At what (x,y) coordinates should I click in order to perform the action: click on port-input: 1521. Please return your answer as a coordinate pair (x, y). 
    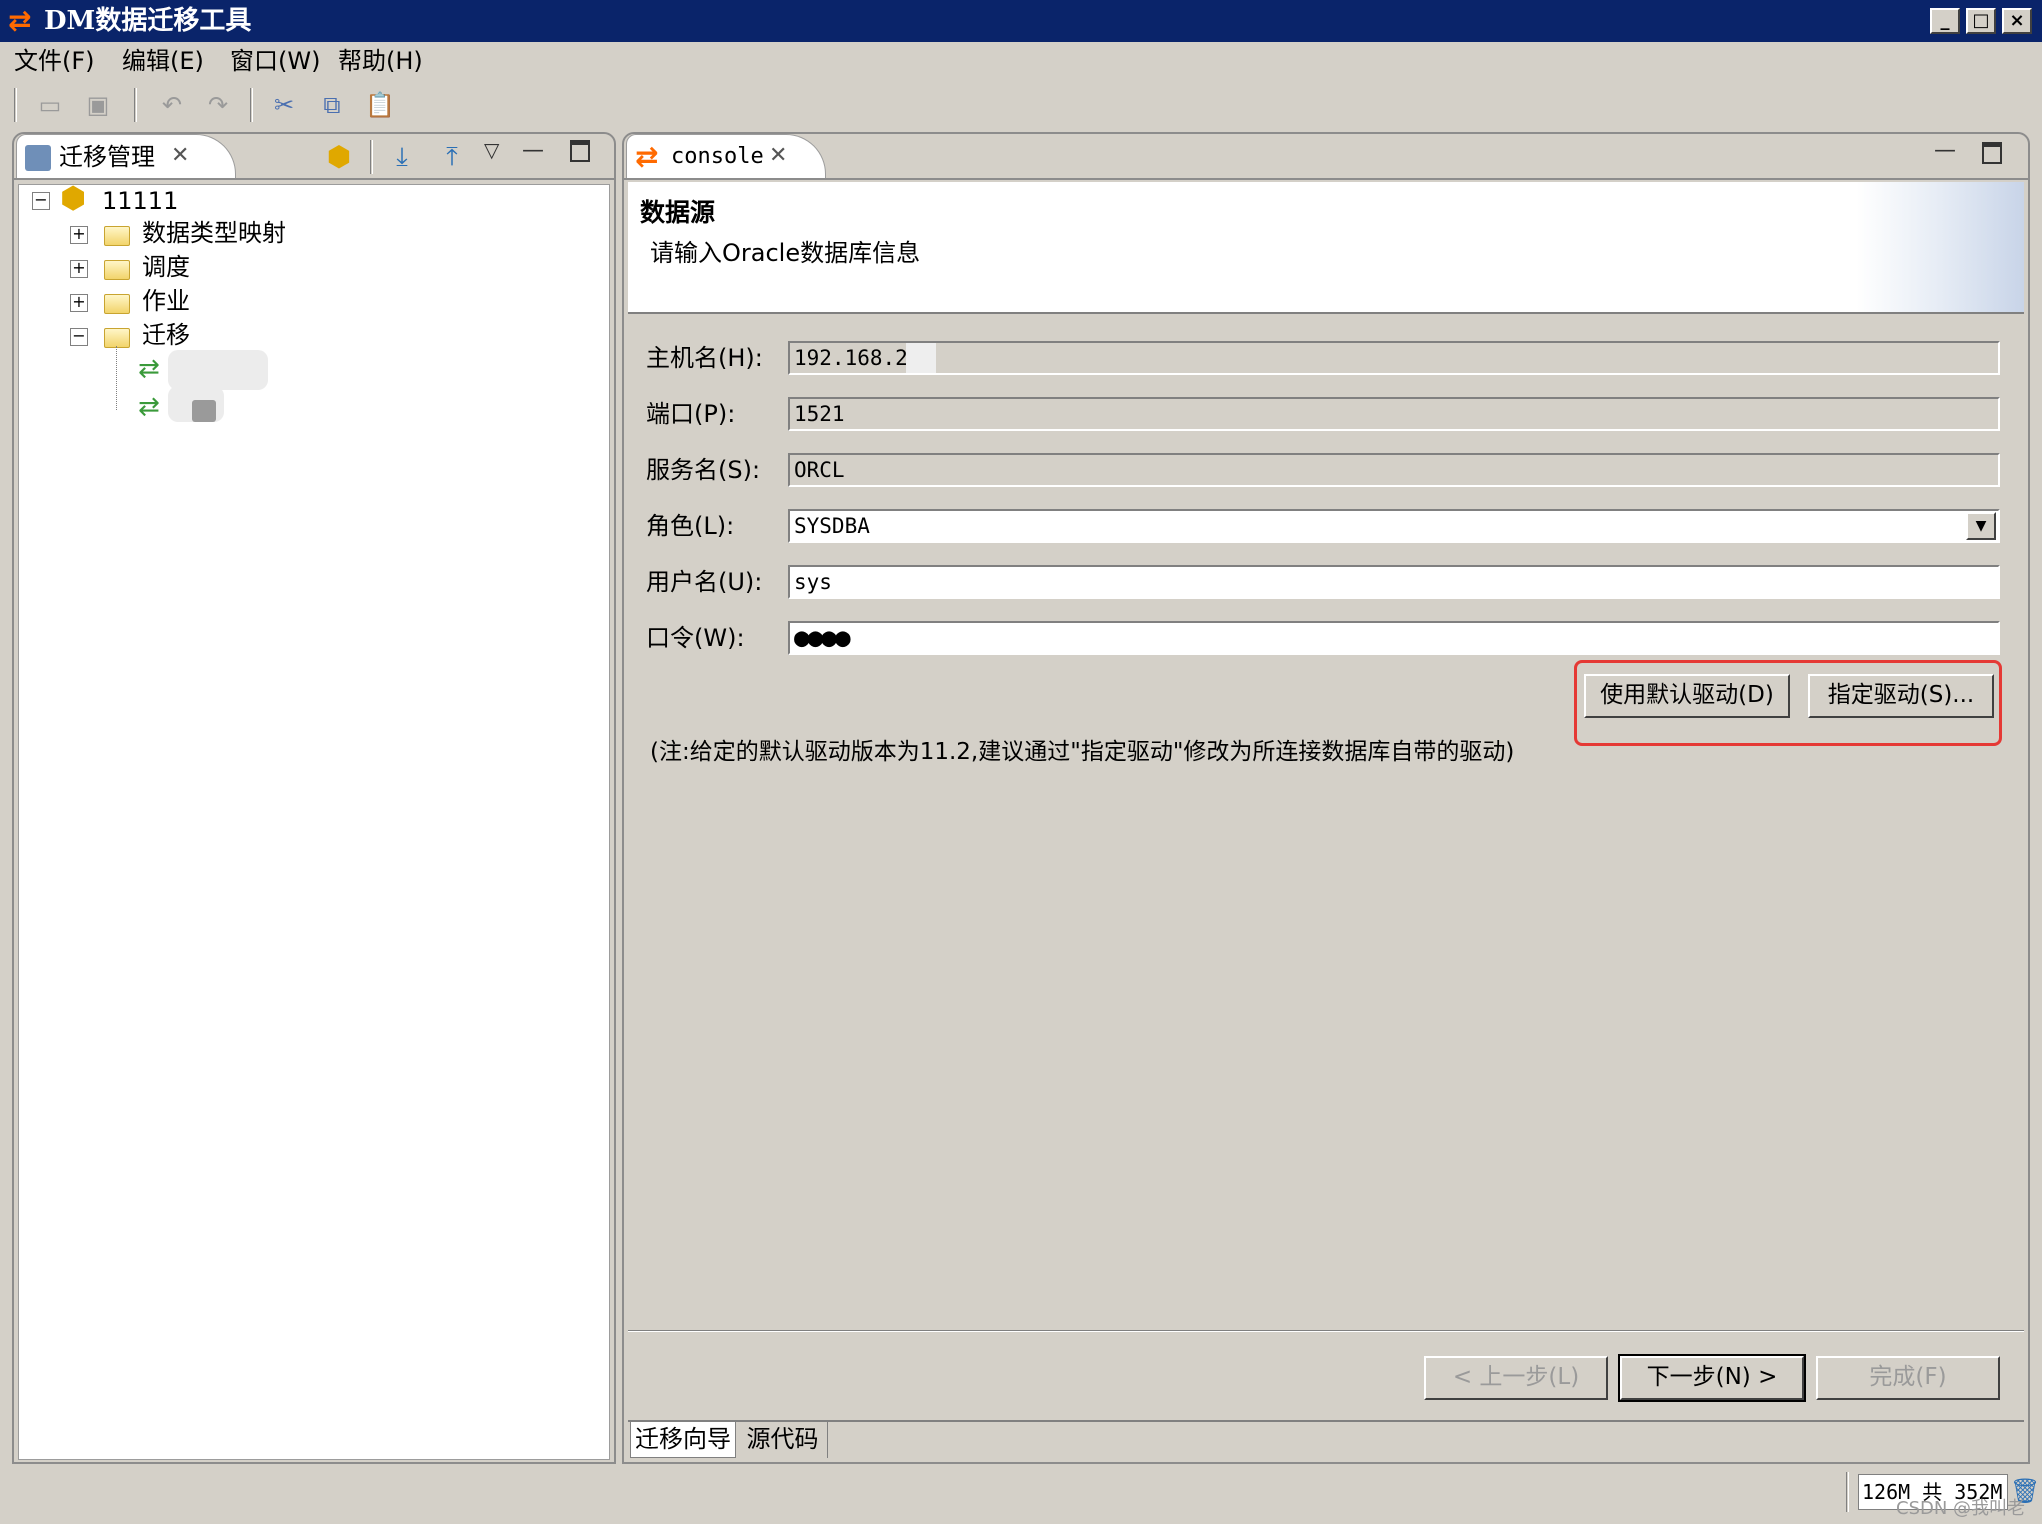
    Looking at the image, I should click on (1394, 414).